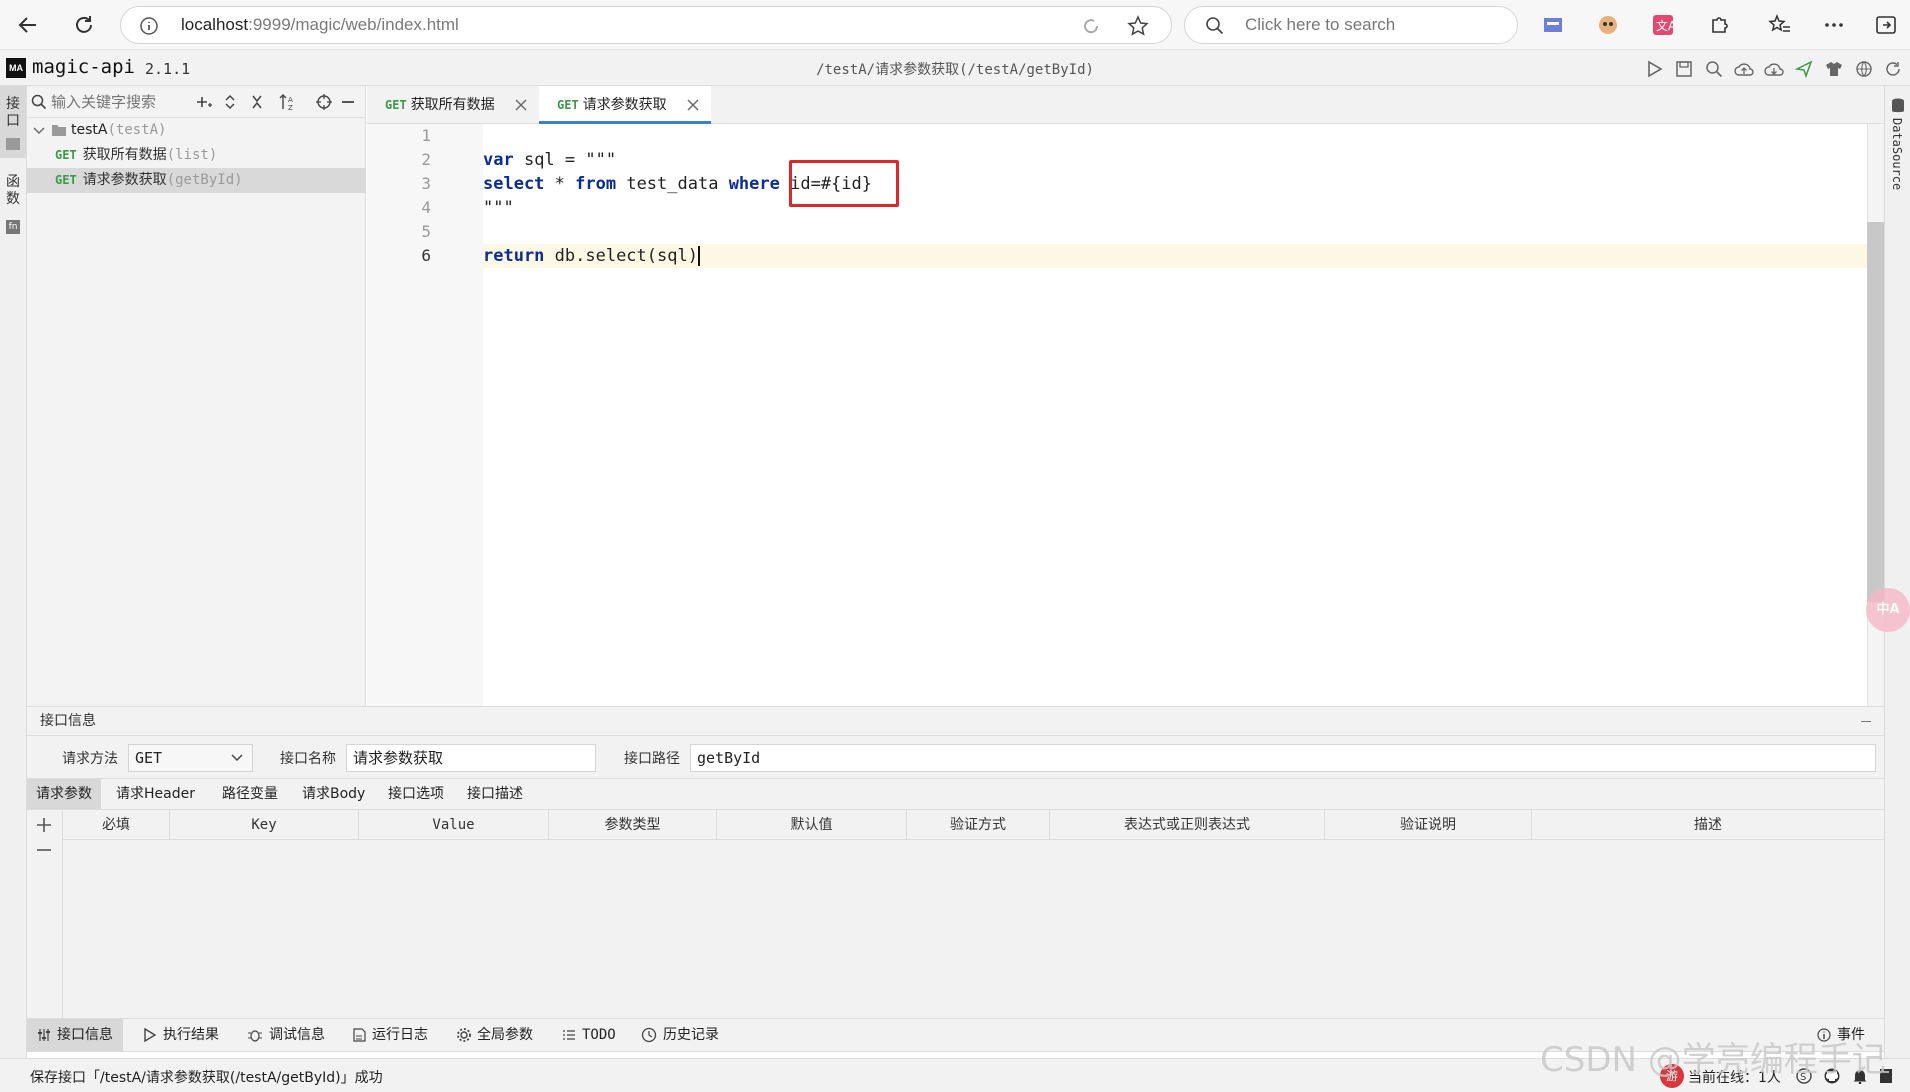 This screenshot has width=1910, height=1092. I want to click on favorite-star-icon, so click(1138, 26).